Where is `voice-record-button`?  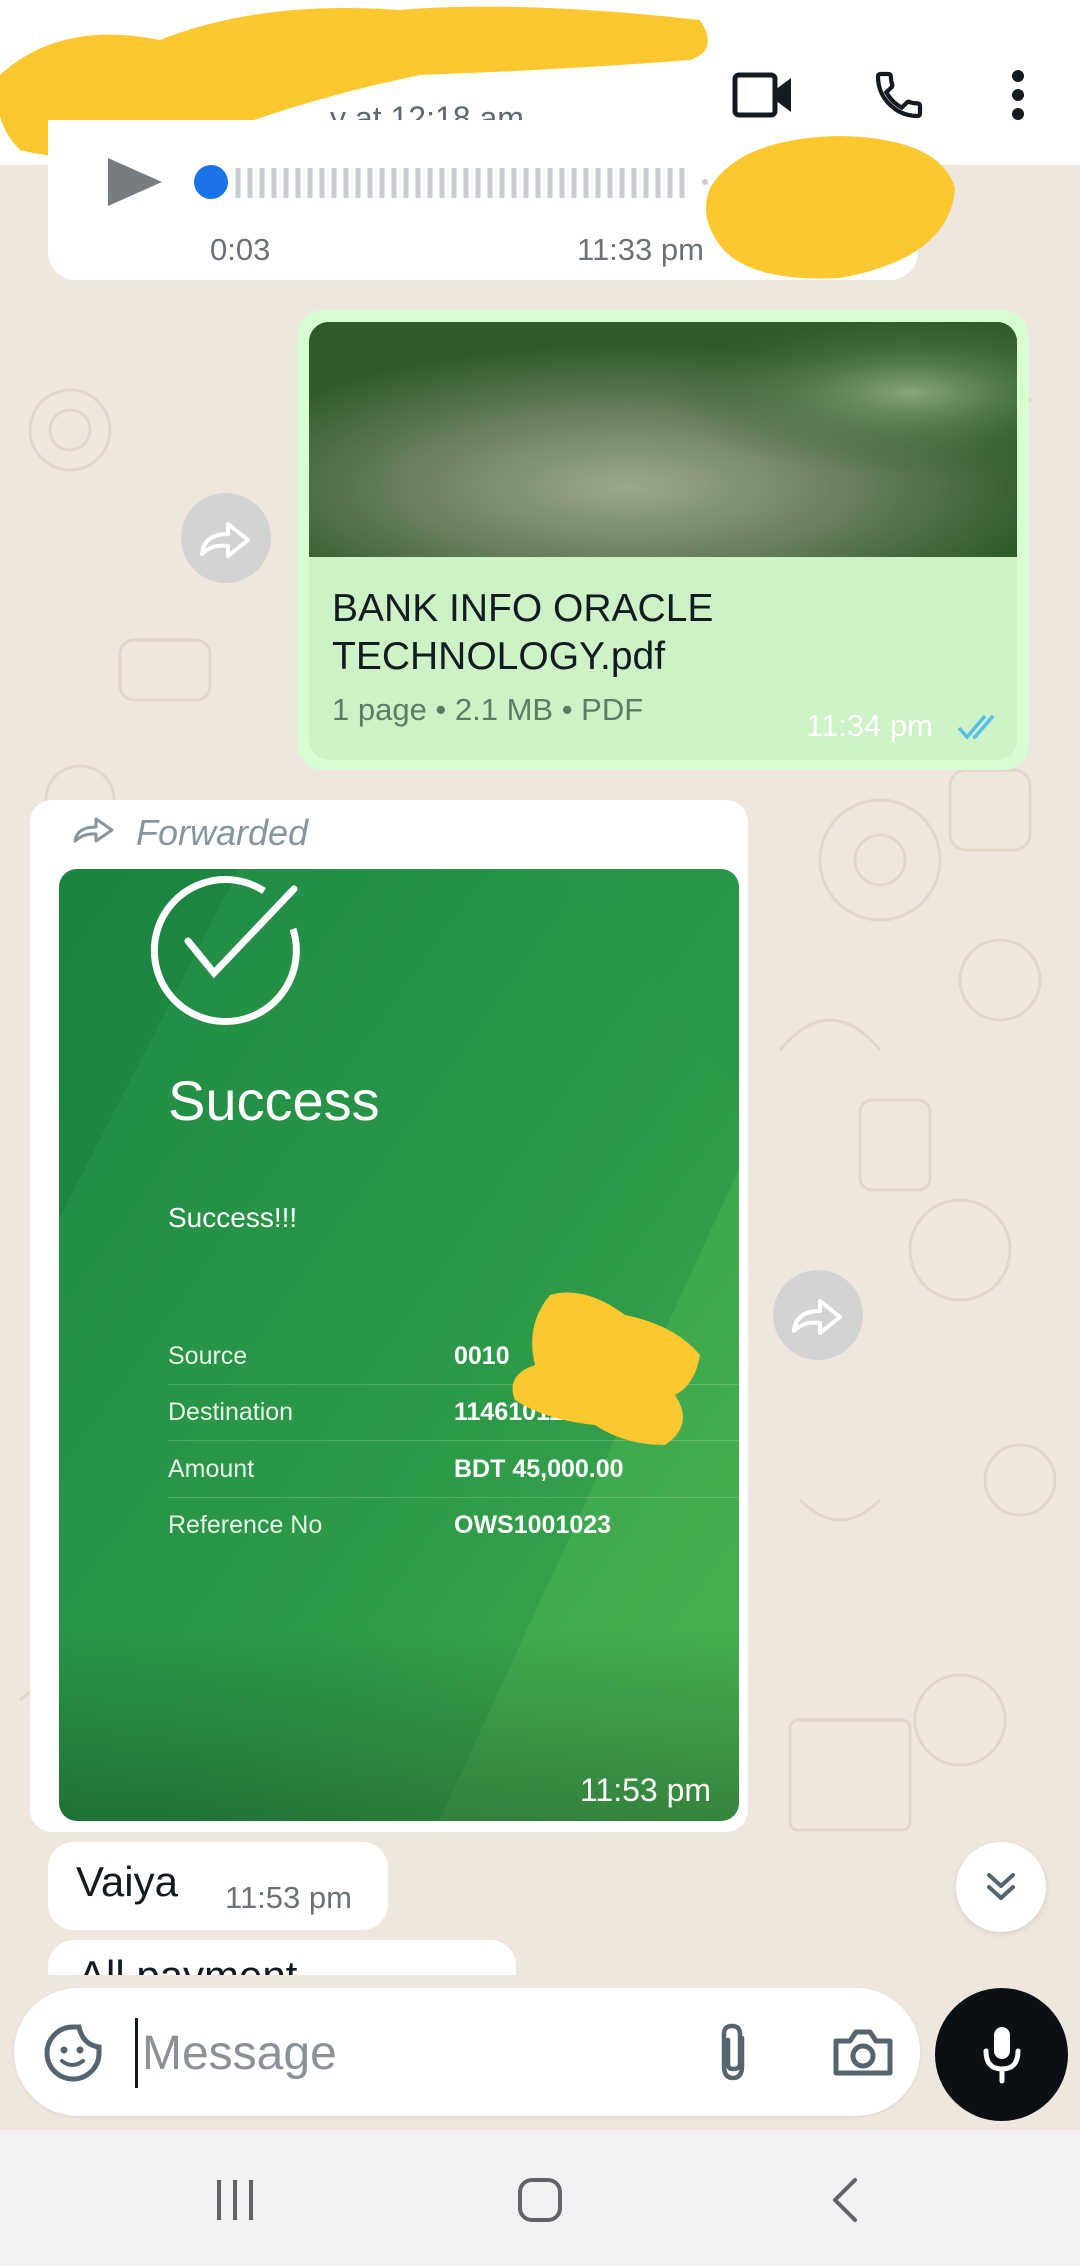
voice-record-button is located at coordinates (1001, 2054).